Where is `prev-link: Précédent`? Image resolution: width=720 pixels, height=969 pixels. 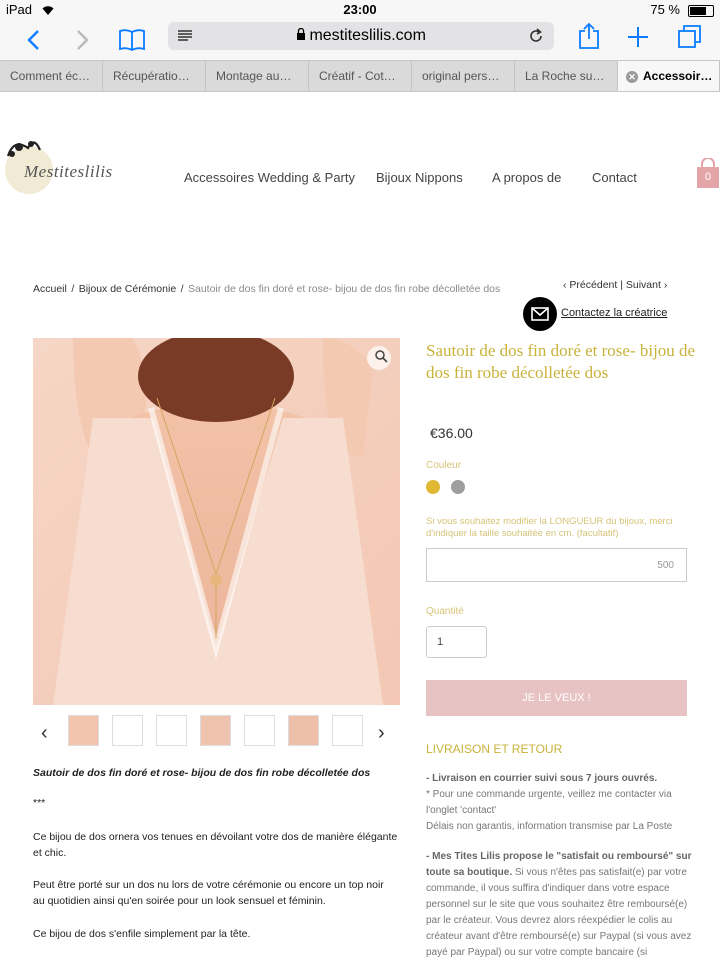 prev-link: Précédent is located at coordinates (593, 285).